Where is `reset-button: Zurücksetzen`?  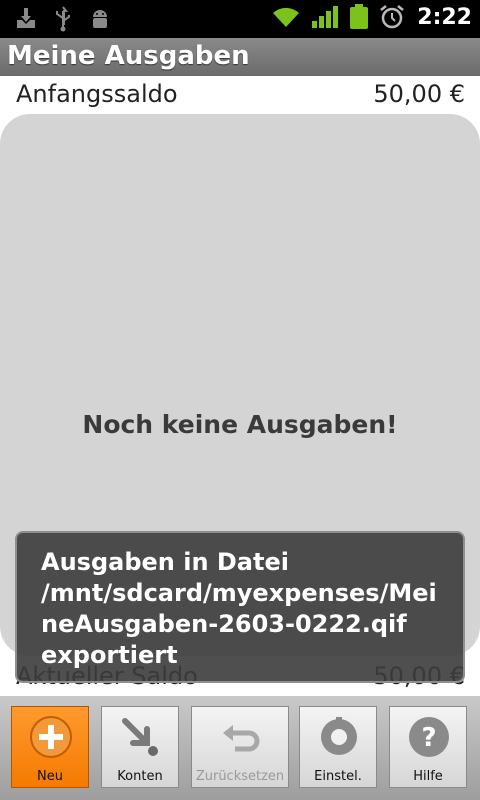 reset-button: Zurücksetzen is located at coordinates (240, 747).